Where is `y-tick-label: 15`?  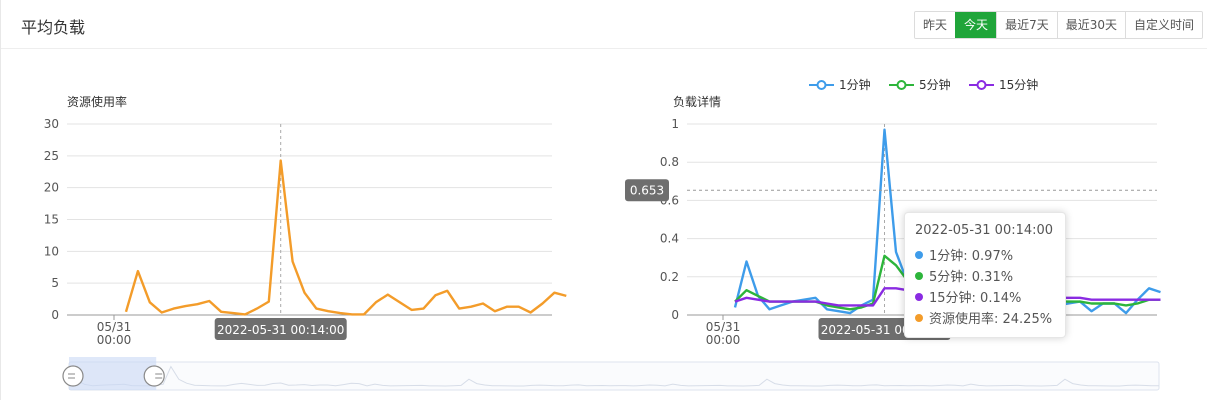
y-tick-label: 15 is located at coordinates (51, 220).